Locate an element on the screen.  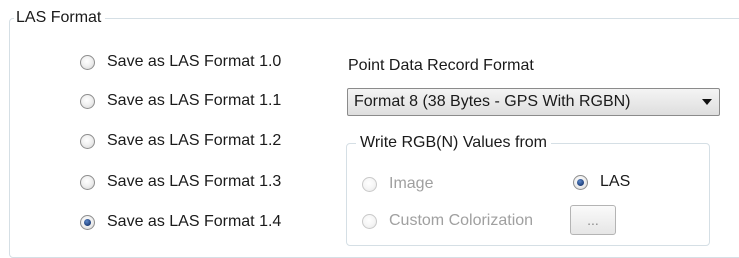
radio-las-1-2: Save as LAS Format 1.2 is located at coordinates (180, 141).